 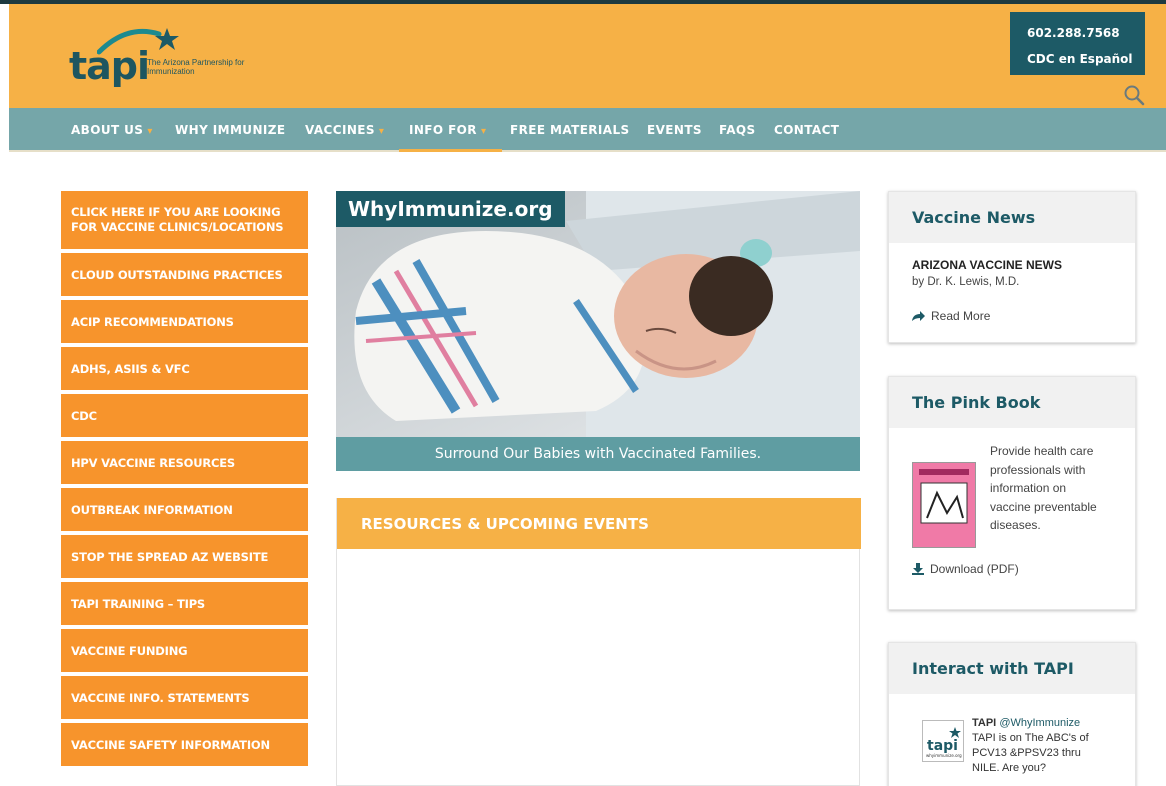 I want to click on nav-item-vaccines: VACCINES ▾, so click(x=344, y=130).